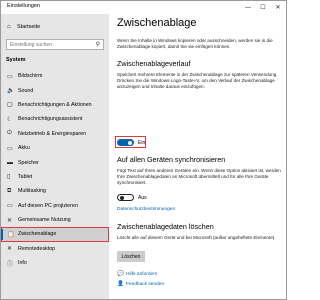  What do you see at coordinates (10, 264) in the screenshot?
I see `info-icon: ⓘ` at bounding box center [10, 264].